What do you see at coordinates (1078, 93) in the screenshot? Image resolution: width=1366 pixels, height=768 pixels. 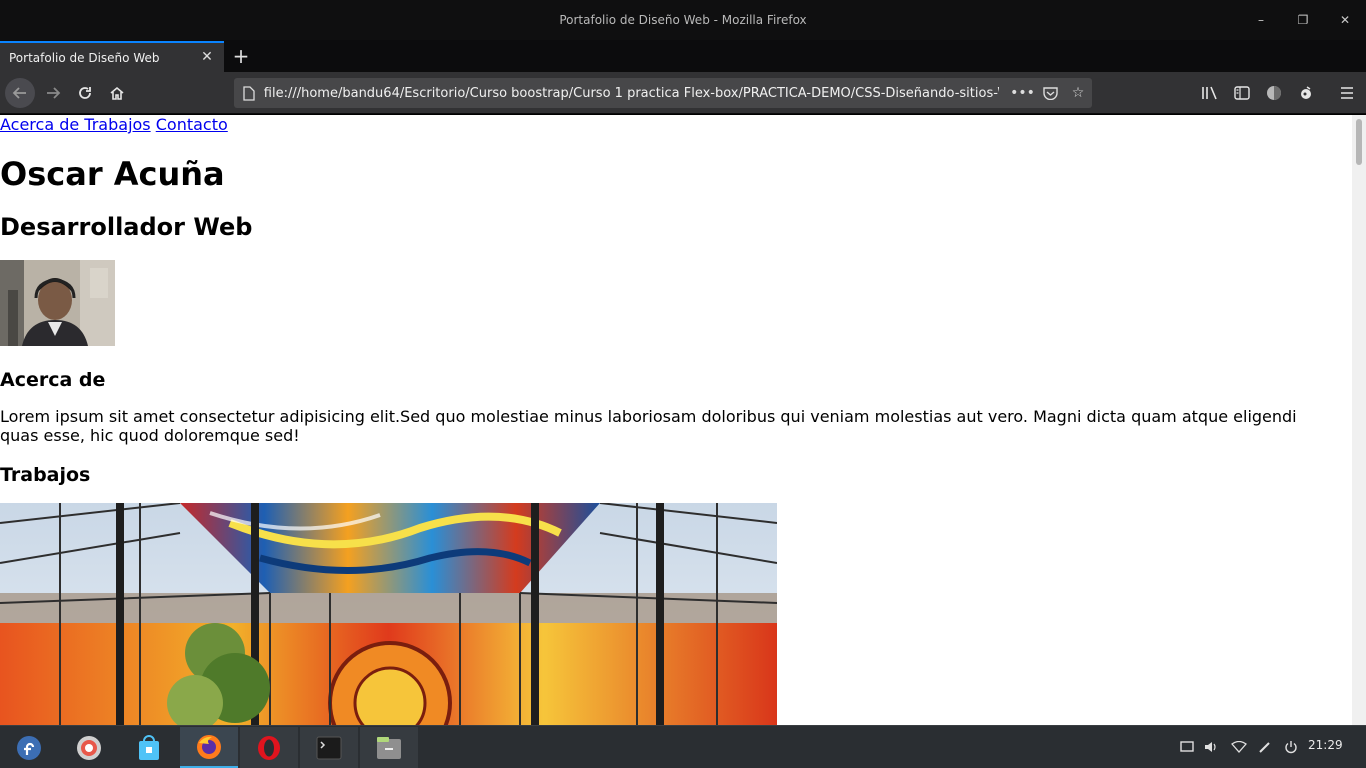 I see `bookmark-star-icon: ☆` at bounding box center [1078, 93].